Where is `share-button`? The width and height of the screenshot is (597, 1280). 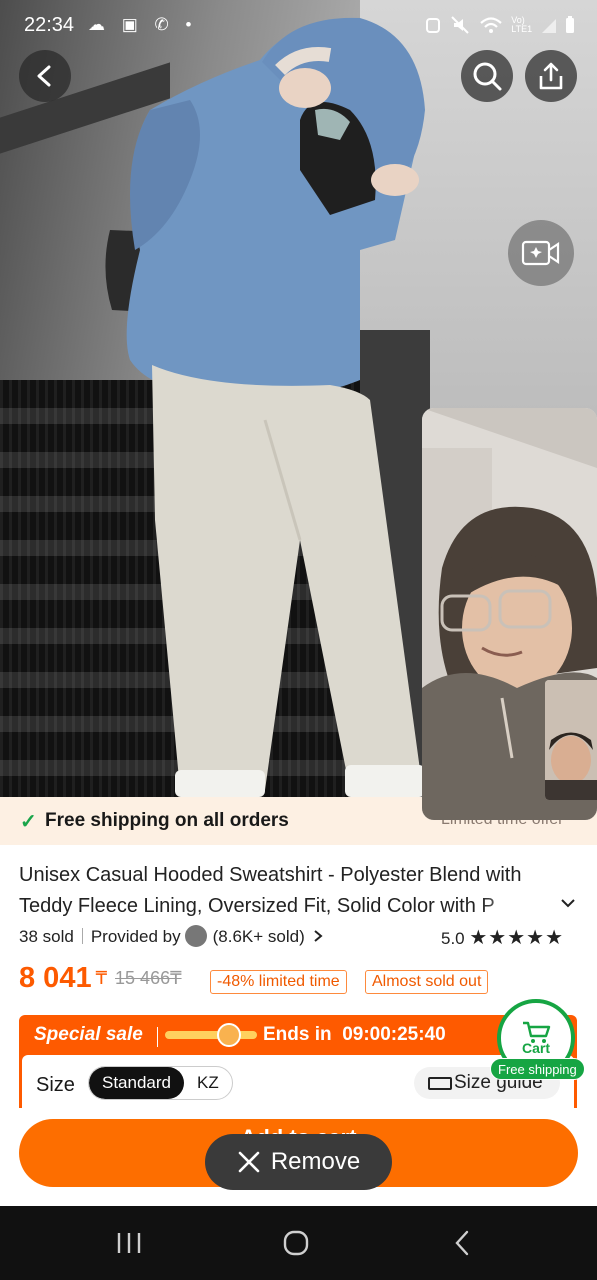 share-button is located at coordinates (551, 76).